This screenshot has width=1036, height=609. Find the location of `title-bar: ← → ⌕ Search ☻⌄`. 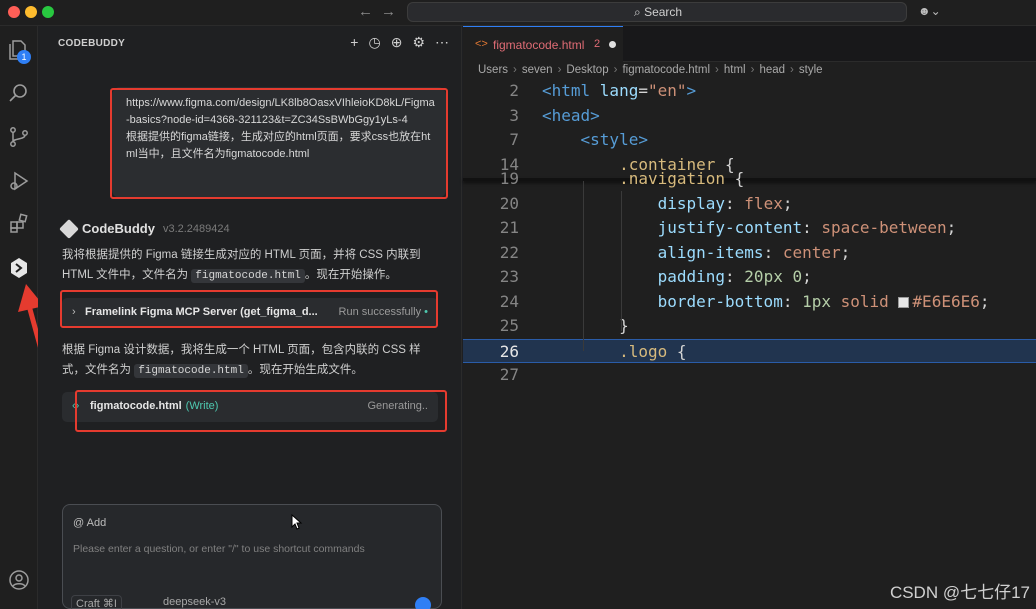

title-bar: ← → ⌕ Search ☻⌄ is located at coordinates (518, 13).